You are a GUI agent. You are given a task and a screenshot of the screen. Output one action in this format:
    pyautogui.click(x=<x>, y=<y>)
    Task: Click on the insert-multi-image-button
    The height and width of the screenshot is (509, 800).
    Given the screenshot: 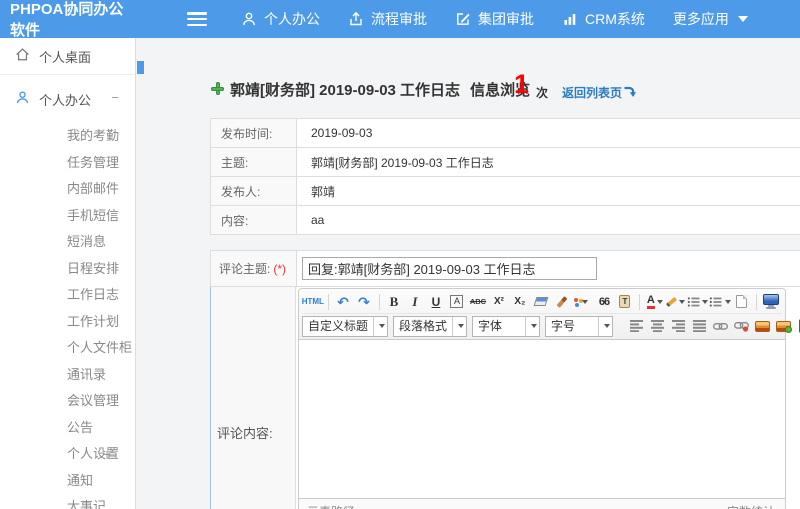 What is the action you would take?
    pyautogui.click(x=784, y=326)
    